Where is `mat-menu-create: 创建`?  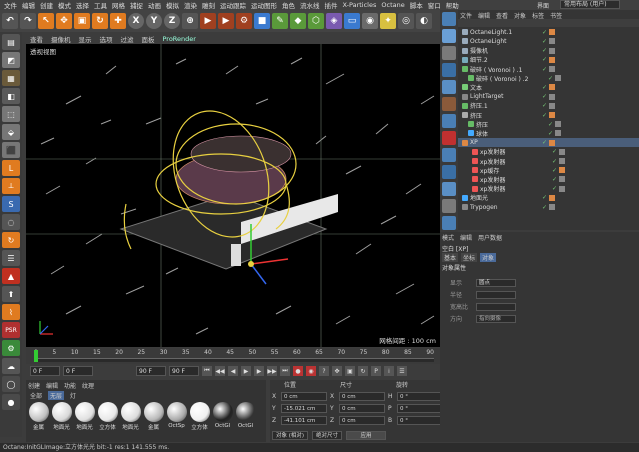 mat-menu-create: 创建 is located at coordinates (34, 385).